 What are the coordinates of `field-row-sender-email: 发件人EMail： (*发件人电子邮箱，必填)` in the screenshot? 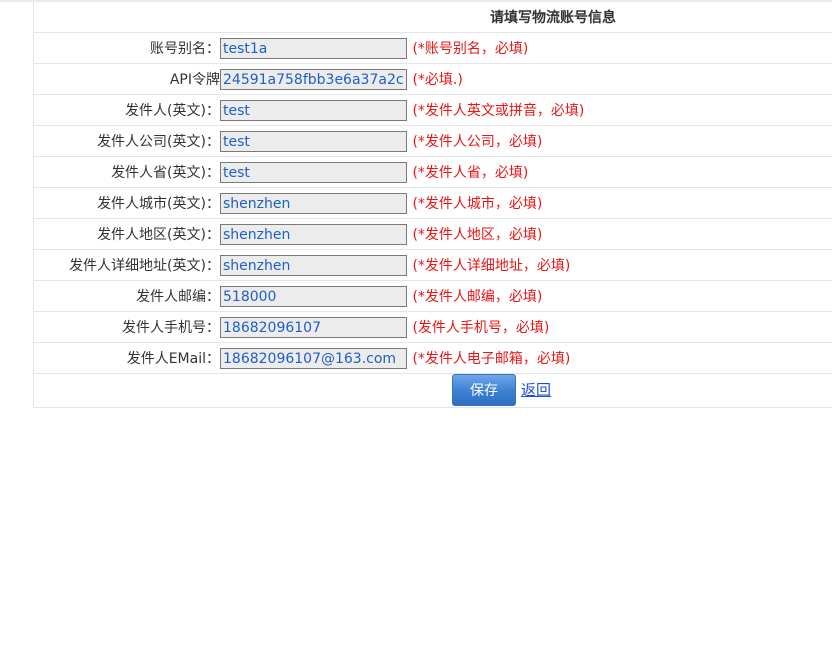 It's located at (432, 358).